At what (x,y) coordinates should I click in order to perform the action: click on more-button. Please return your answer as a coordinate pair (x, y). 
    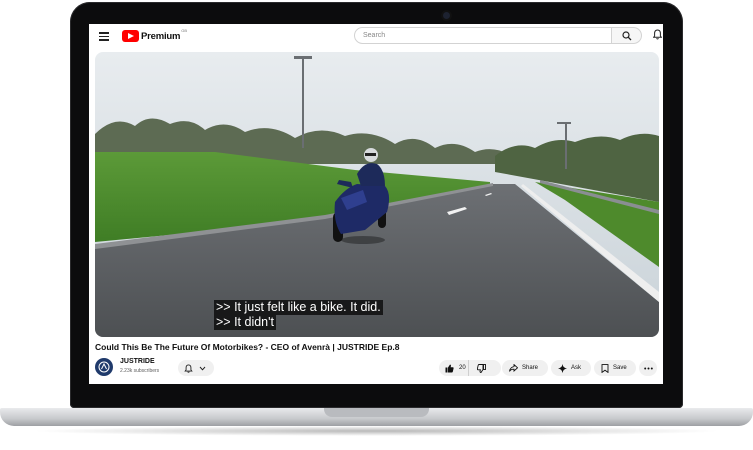
    Looking at the image, I should click on (648, 368).